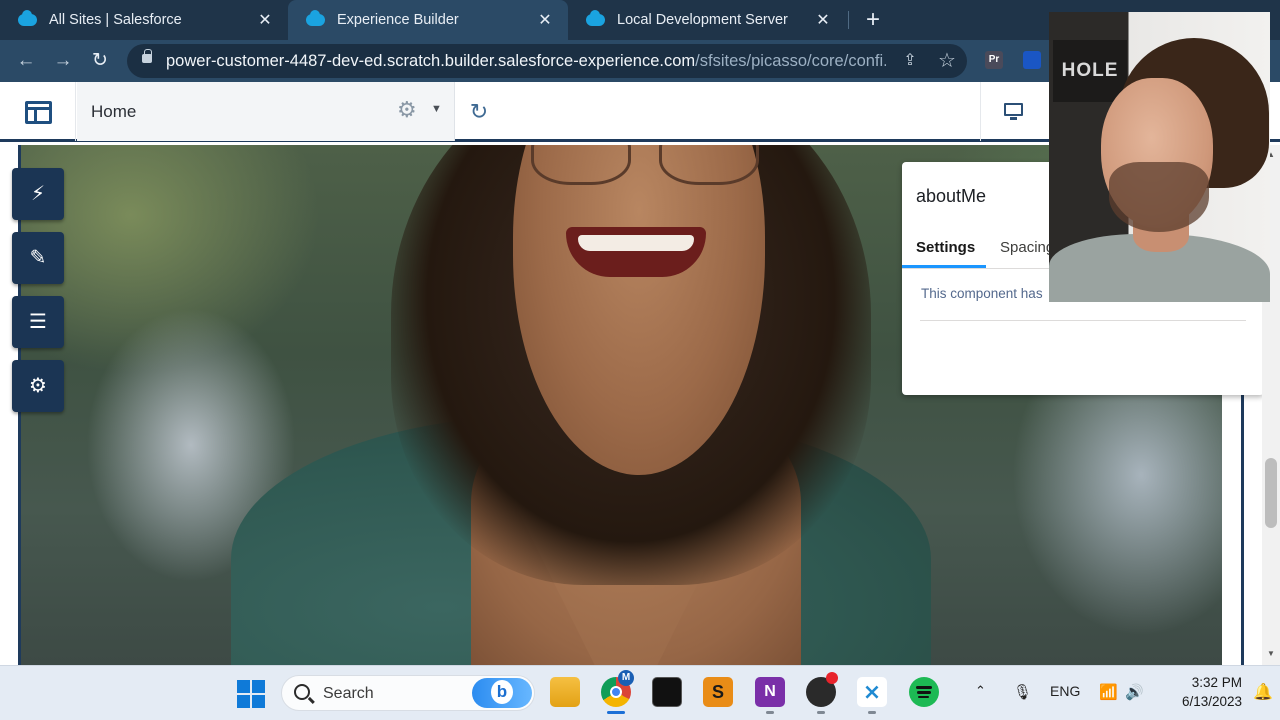 This screenshot has height=720, width=1280. Describe the element at coordinates (1083, 320) in the screenshot. I see `panel-separator` at that location.